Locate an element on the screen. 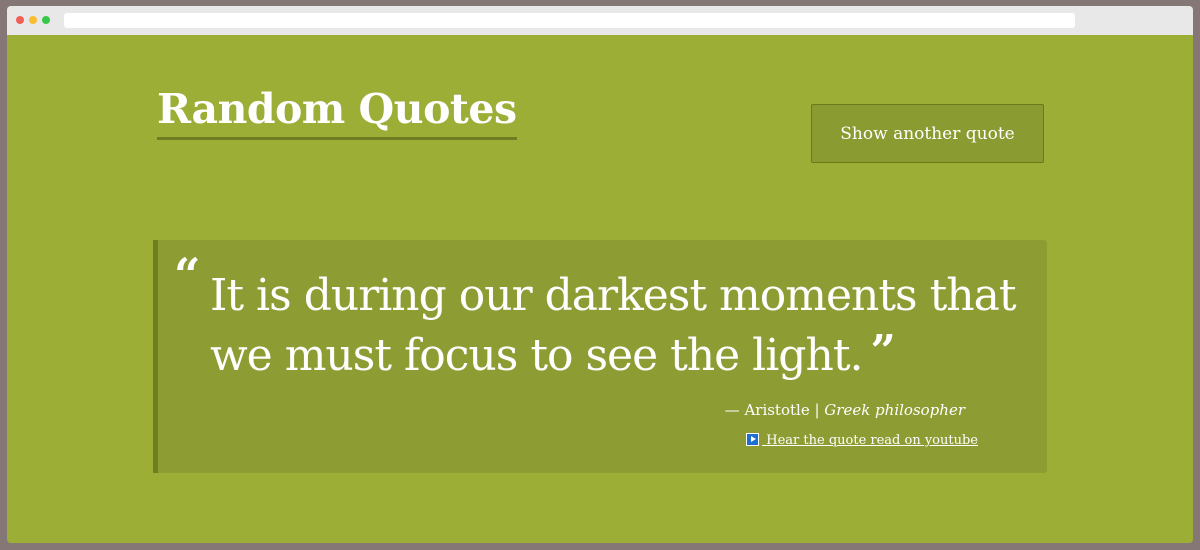 The height and width of the screenshot is (550, 1200). quote-author: Aristotle is located at coordinates (777, 410).